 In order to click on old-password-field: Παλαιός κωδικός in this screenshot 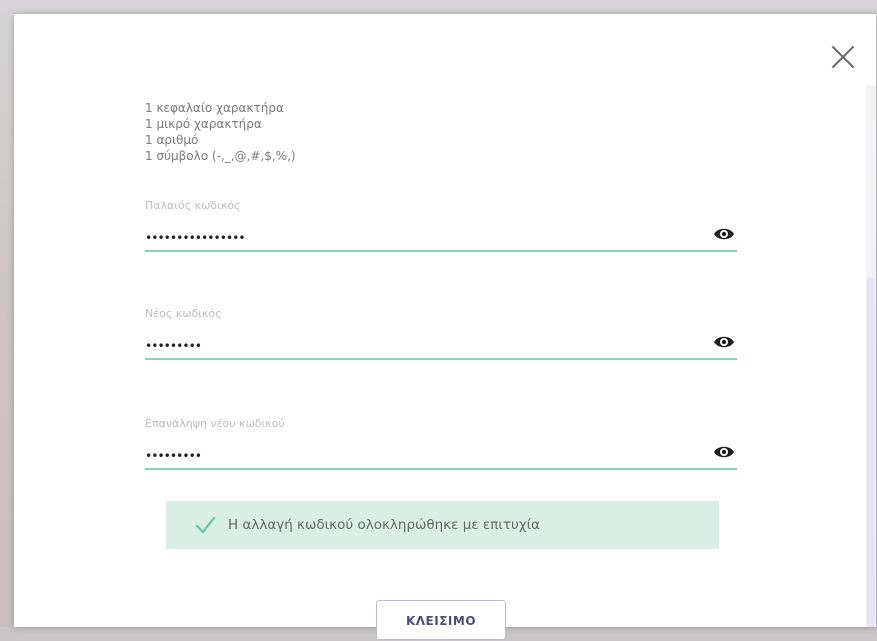, I will do `click(441, 225)`.